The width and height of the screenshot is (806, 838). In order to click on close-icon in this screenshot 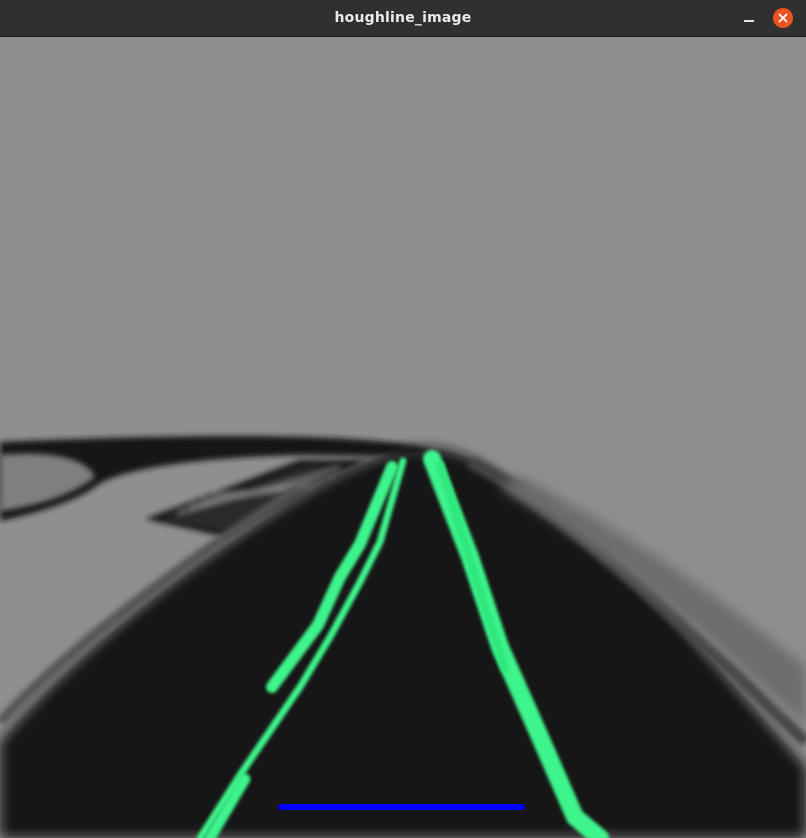, I will do `click(783, 18)`.